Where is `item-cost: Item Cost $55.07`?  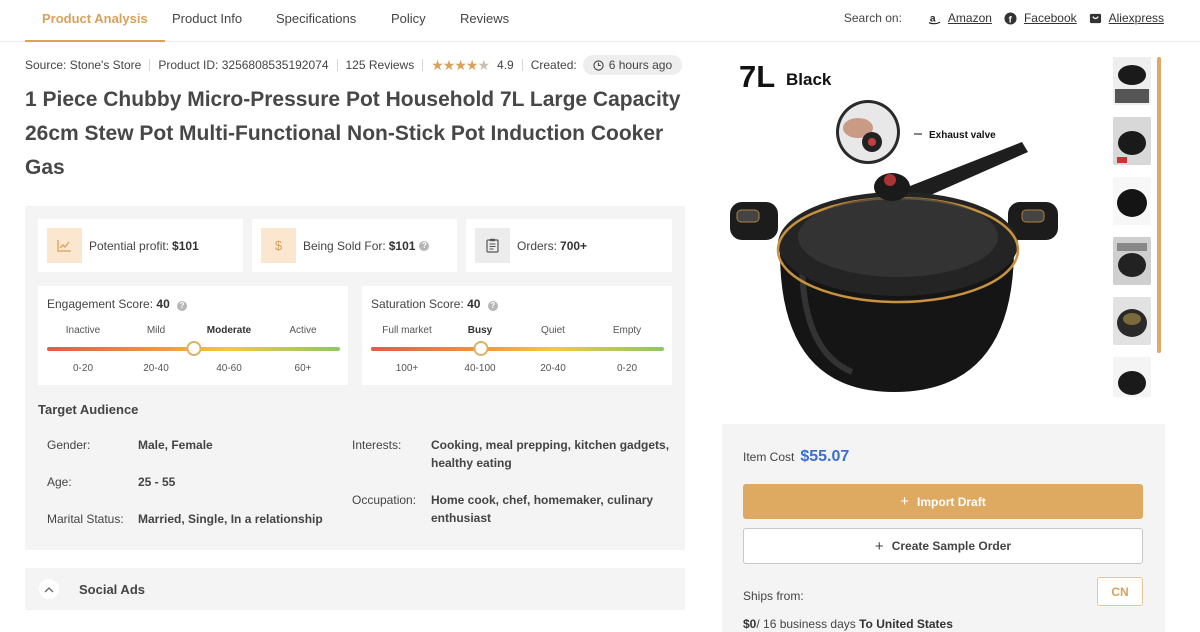 item-cost: Item Cost $55.07 is located at coordinates (796, 457).